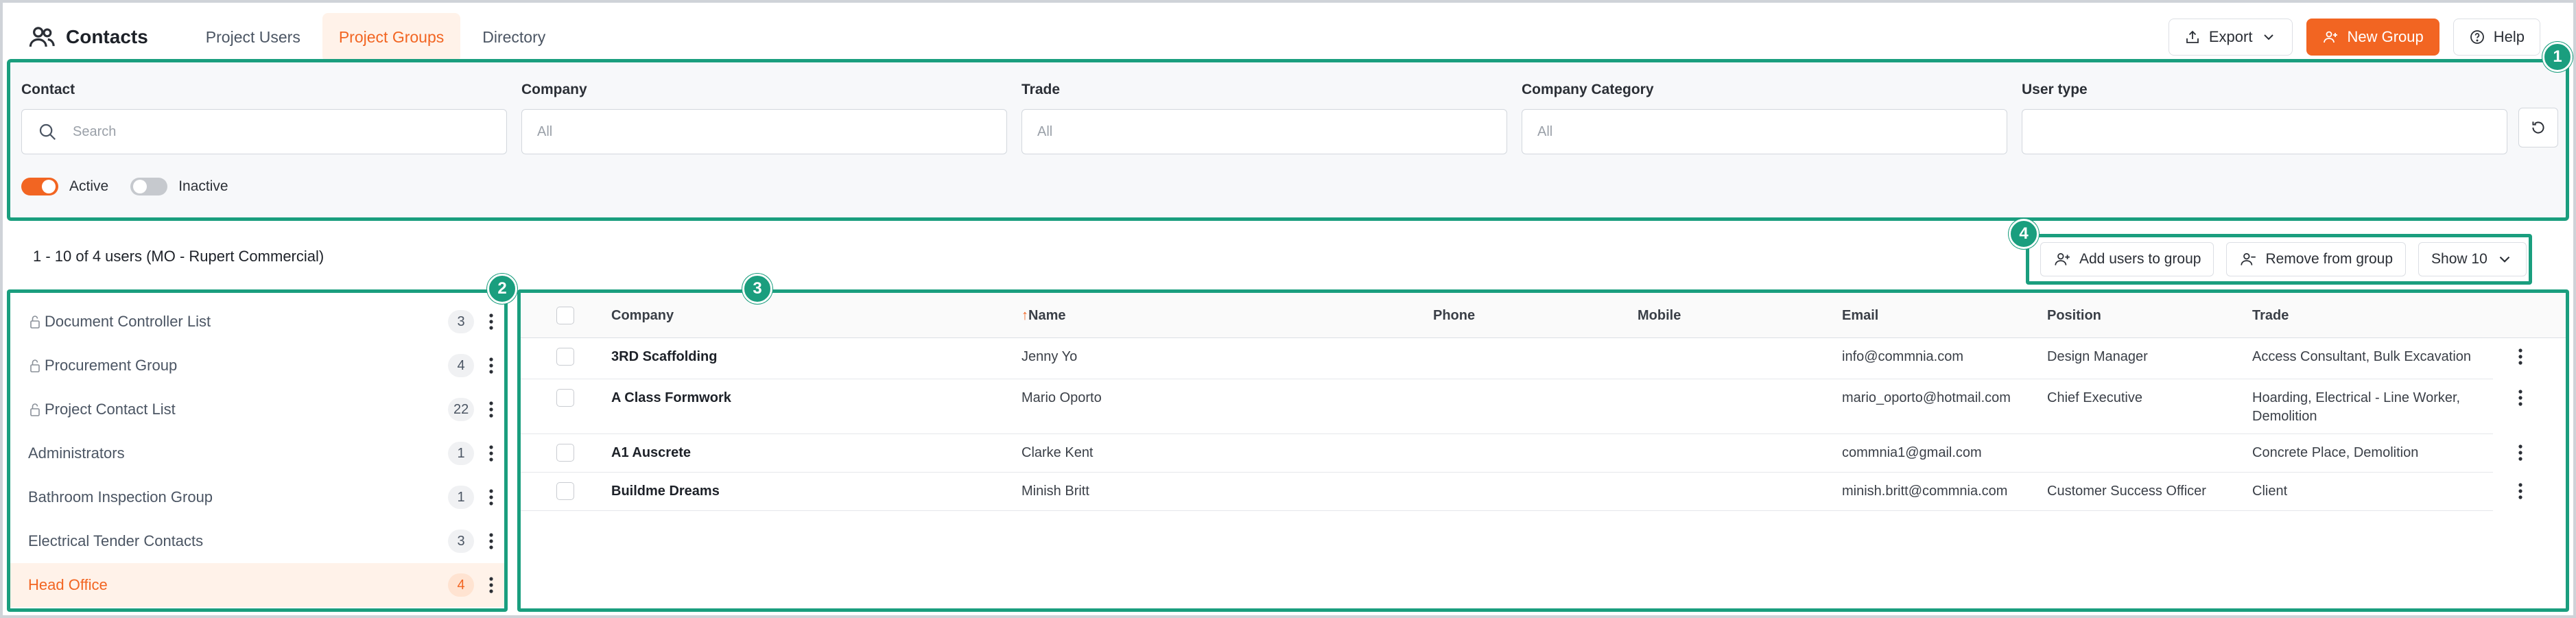 Image resolution: width=2576 pixels, height=618 pixels. I want to click on contact-filter: Contact Search, so click(264, 118).